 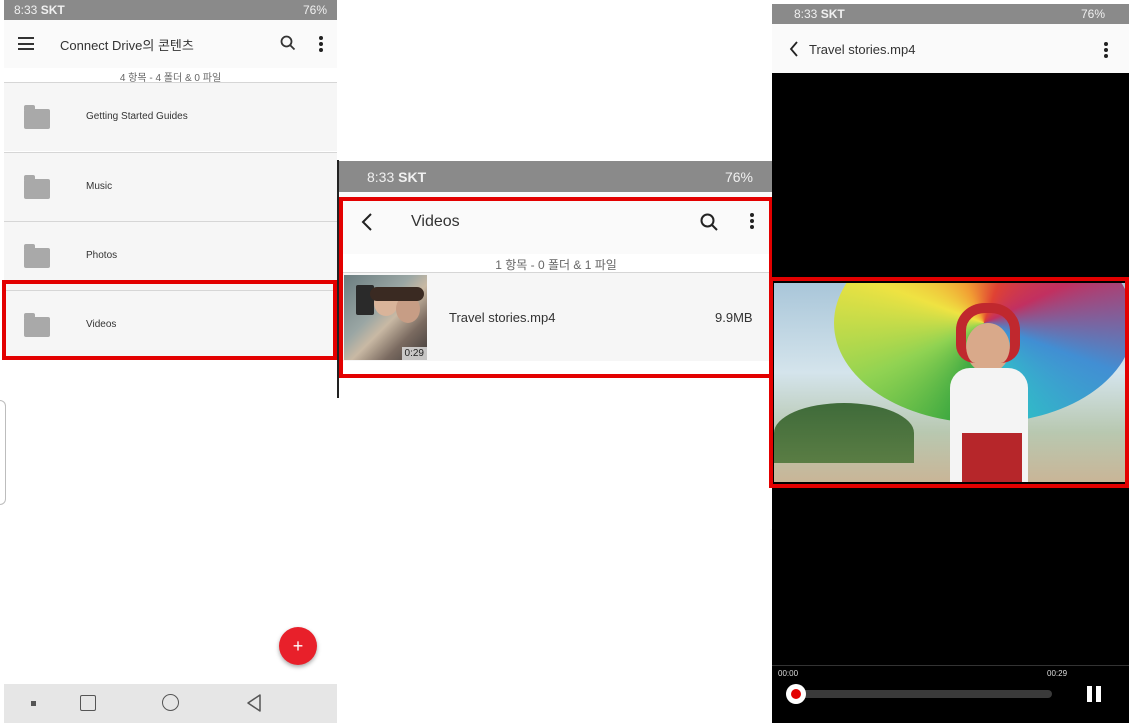 I want to click on time-total: 00:29, so click(x=1057, y=673).